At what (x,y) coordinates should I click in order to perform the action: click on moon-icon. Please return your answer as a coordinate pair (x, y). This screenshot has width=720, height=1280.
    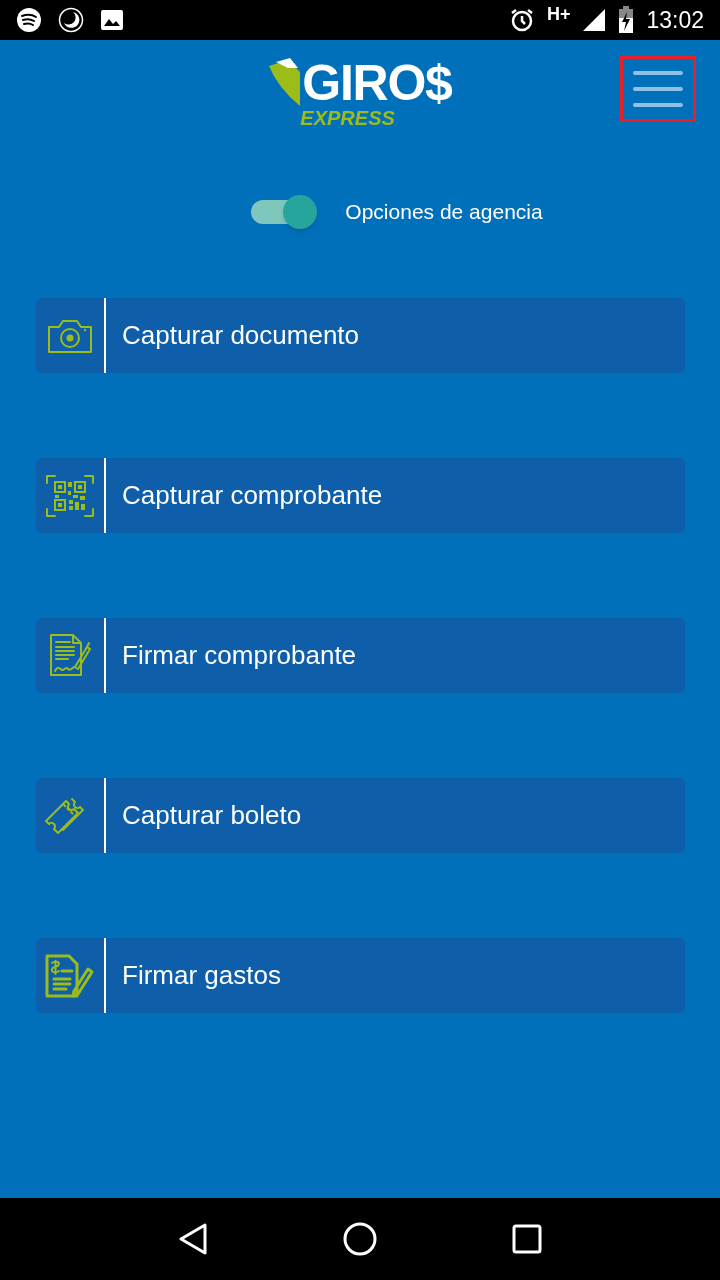
    Looking at the image, I should click on (71, 20).